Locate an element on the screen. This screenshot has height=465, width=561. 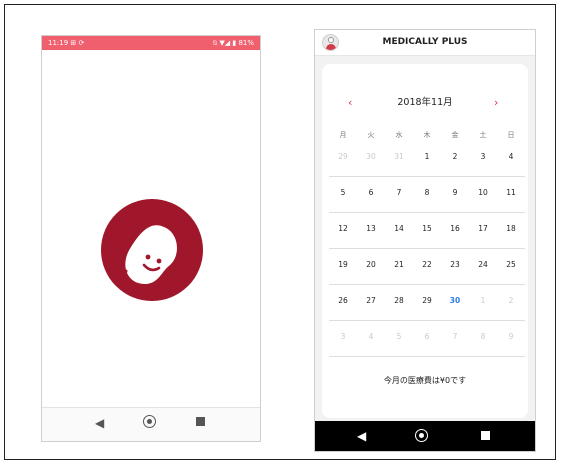
calendar-day: 15 is located at coordinates (427, 228).